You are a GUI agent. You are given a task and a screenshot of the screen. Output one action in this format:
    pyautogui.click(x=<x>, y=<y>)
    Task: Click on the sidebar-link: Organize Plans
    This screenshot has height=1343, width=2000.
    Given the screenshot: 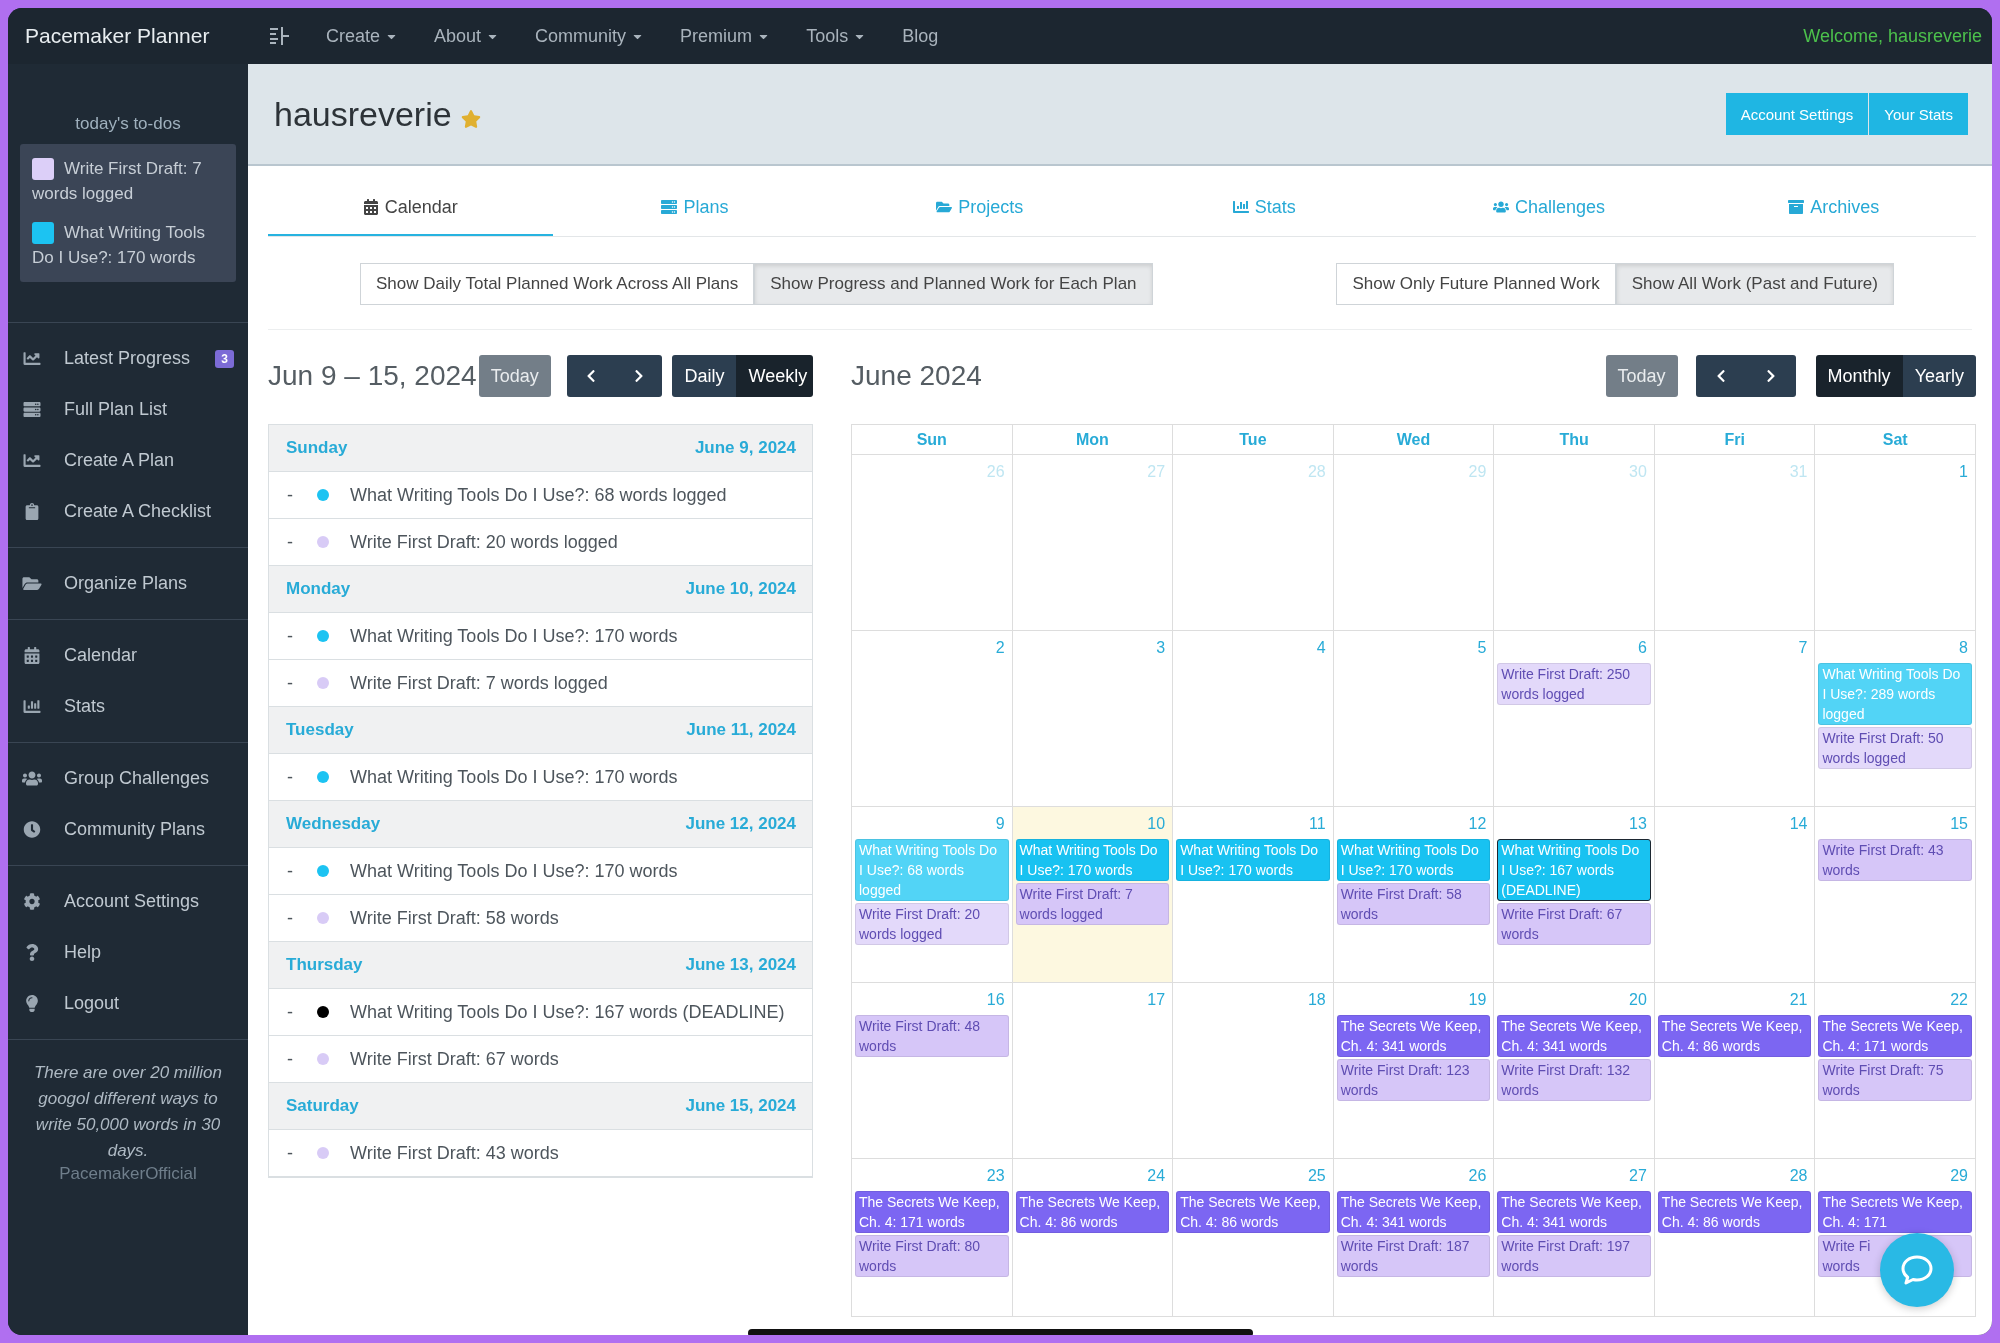 What is the action you would take?
    pyautogui.click(x=128, y=583)
    